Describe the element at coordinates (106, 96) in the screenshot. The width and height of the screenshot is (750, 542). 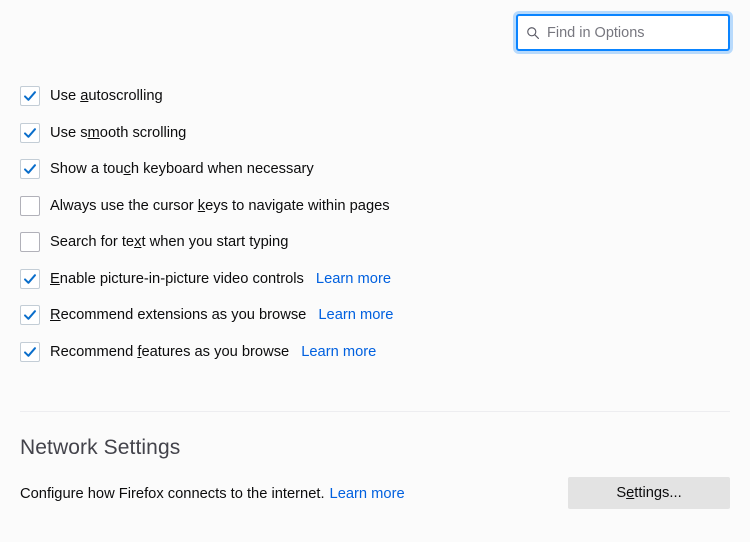
I see `option-label: Use autoscrolling` at that location.